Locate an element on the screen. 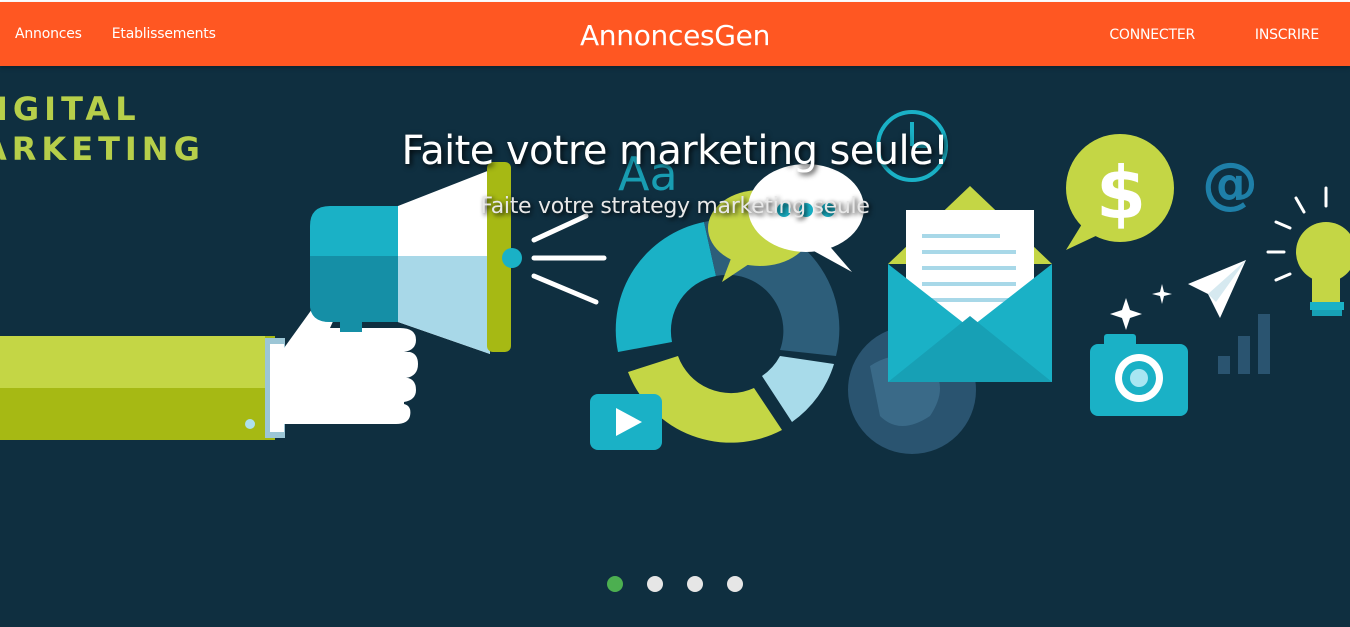 Image resolution: width=1350 pixels, height=627 pixels. nav-left-group: Annonces Etablissements is located at coordinates (115, 34).